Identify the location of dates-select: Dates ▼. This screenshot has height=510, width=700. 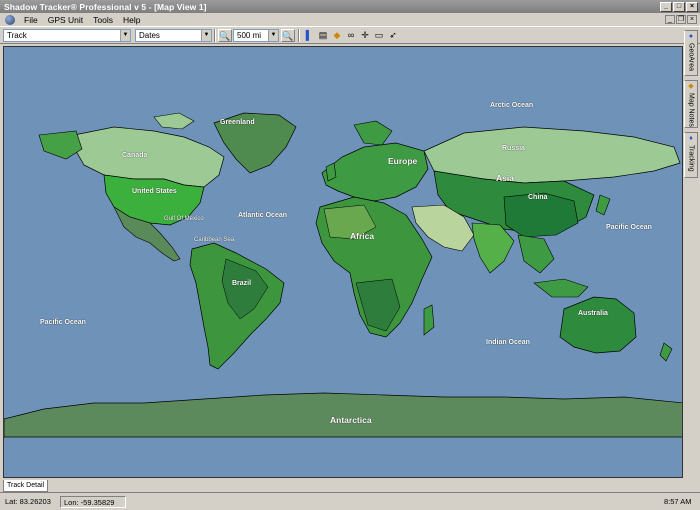
(173, 35).